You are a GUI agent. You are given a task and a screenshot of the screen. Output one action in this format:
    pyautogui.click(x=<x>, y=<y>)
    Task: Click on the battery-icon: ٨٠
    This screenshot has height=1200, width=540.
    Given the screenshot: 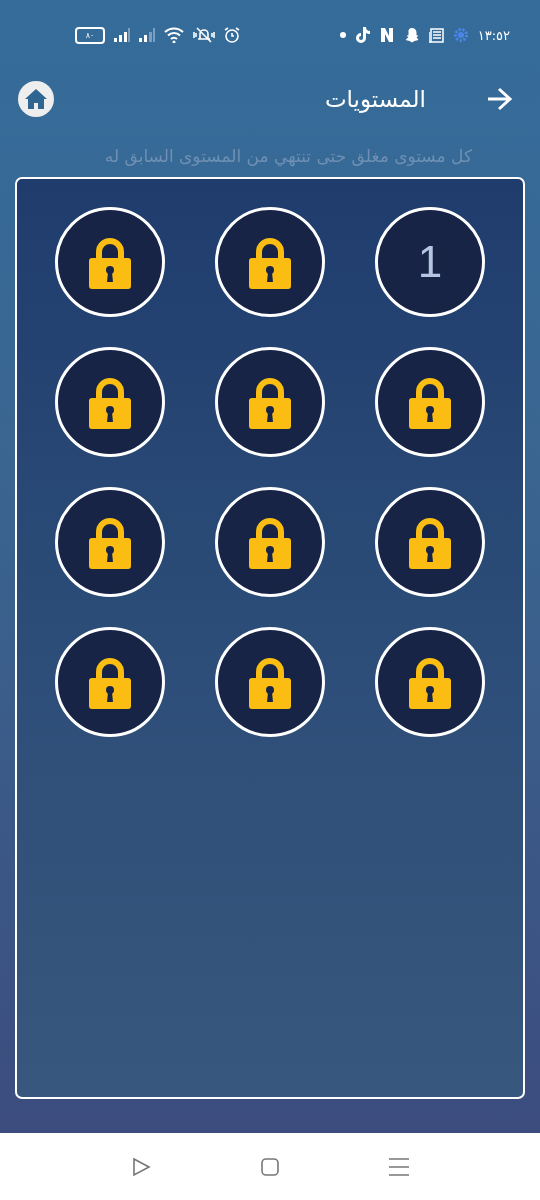 What is the action you would take?
    pyautogui.click(x=90, y=35)
    